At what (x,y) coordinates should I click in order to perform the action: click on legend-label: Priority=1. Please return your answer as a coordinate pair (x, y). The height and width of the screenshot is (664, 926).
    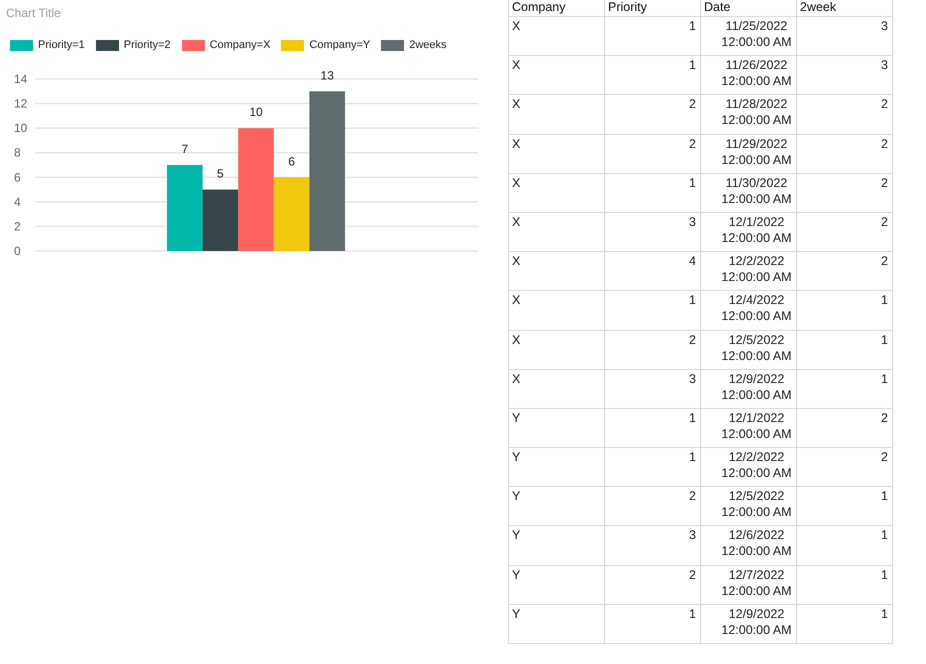
    Looking at the image, I should click on (61, 45).